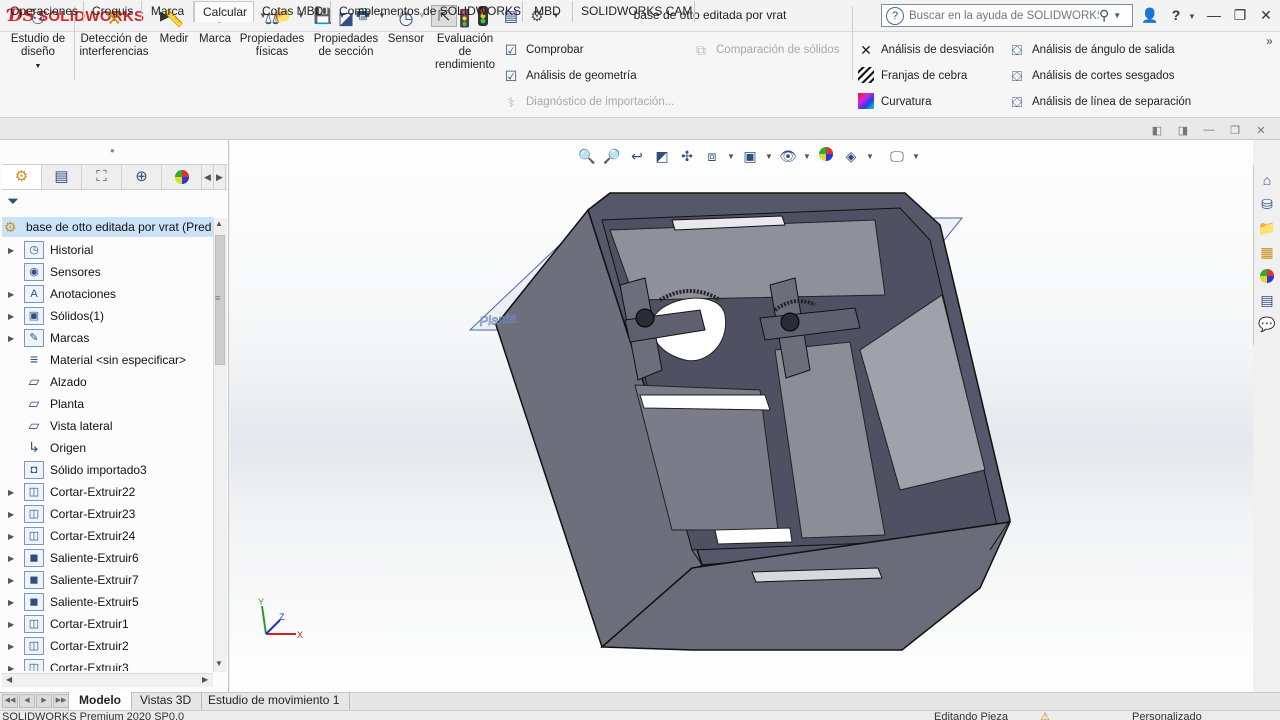 Image resolution: width=1280 pixels, height=720 pixels. Describe the element at coordinates (292, 11) in the screenshot. I see `tab-cotas-mbd: Cotas MBD` at that location.